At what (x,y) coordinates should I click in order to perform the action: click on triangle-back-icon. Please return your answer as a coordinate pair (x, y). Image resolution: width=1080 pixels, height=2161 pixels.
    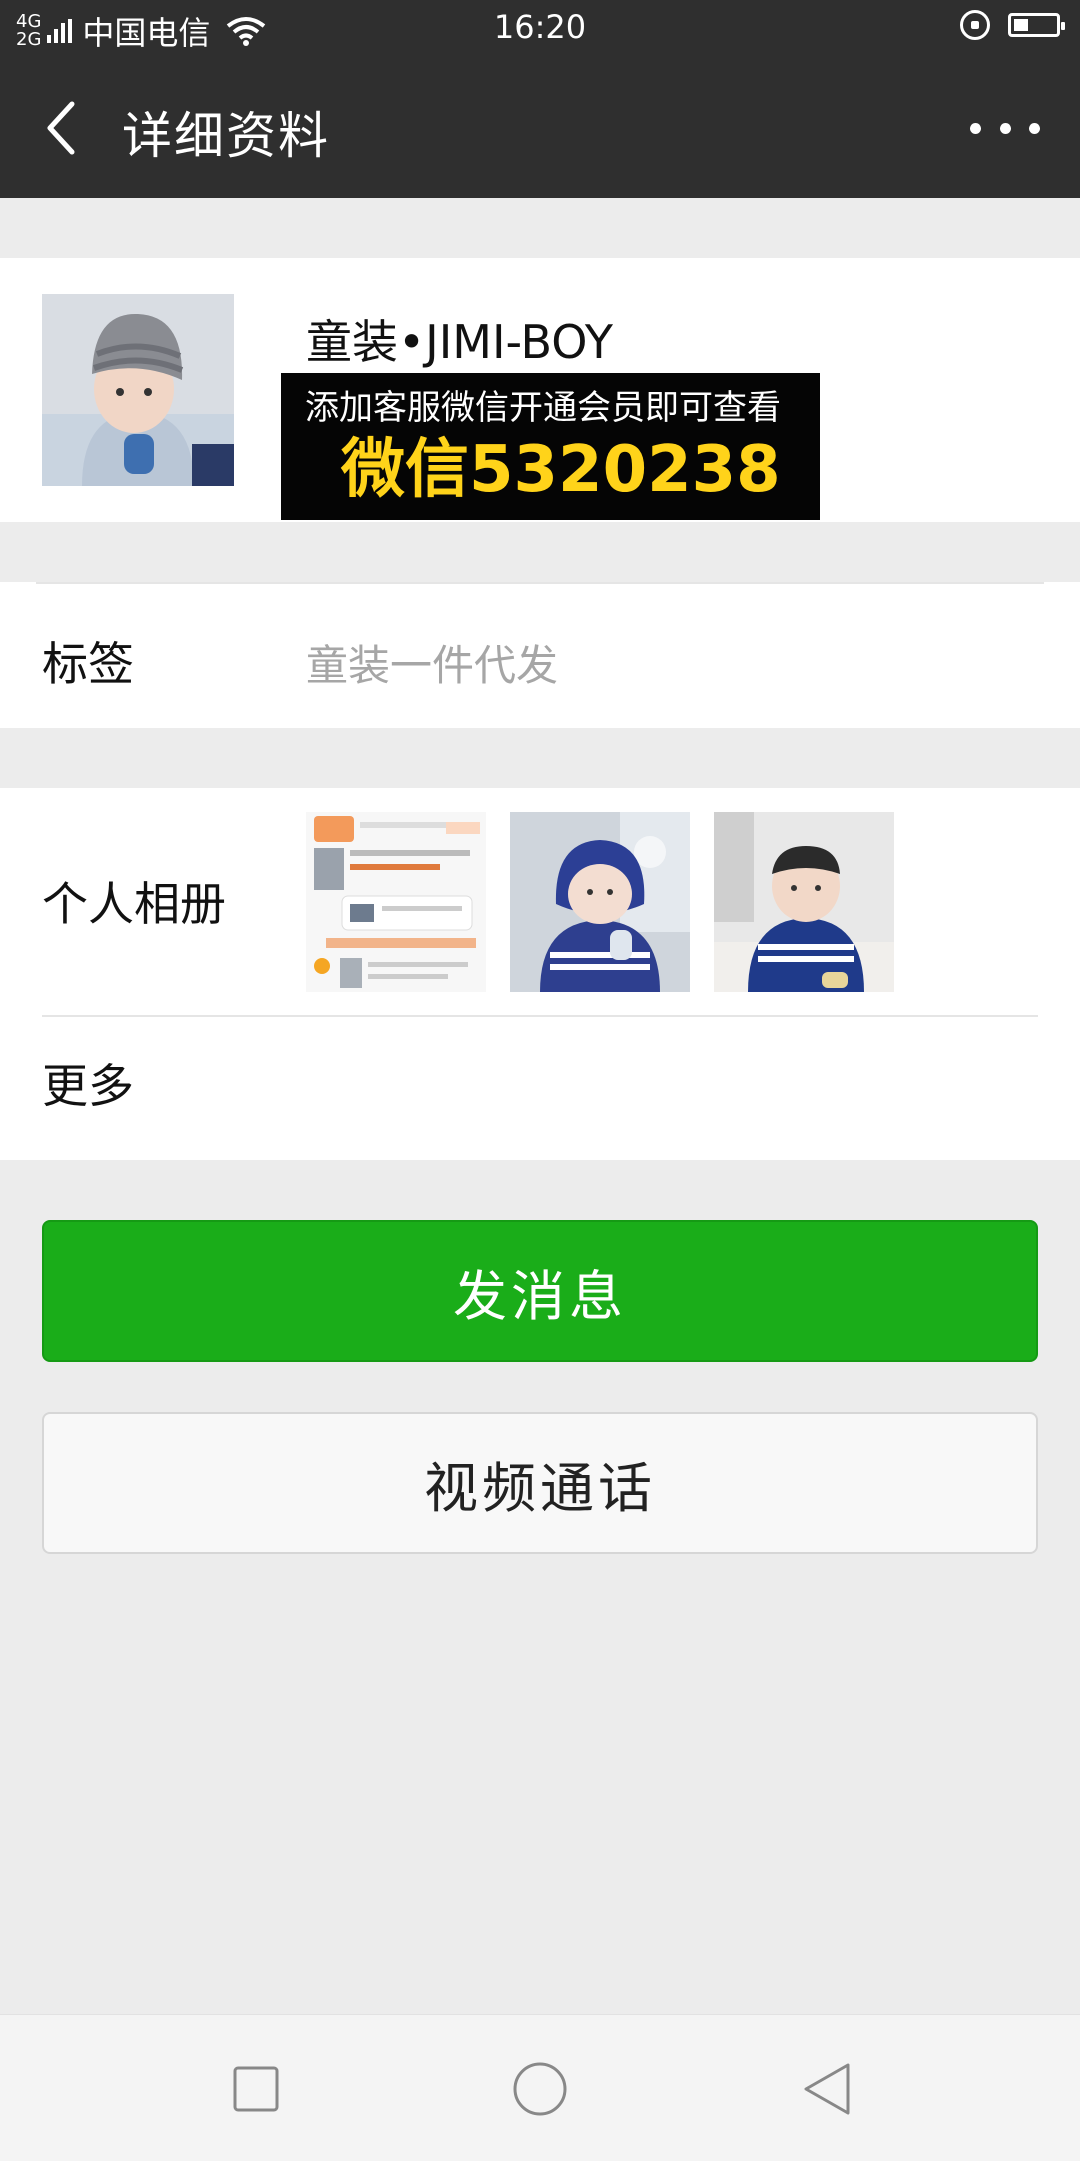
    Looking at the image, I should click on (827, 2089).